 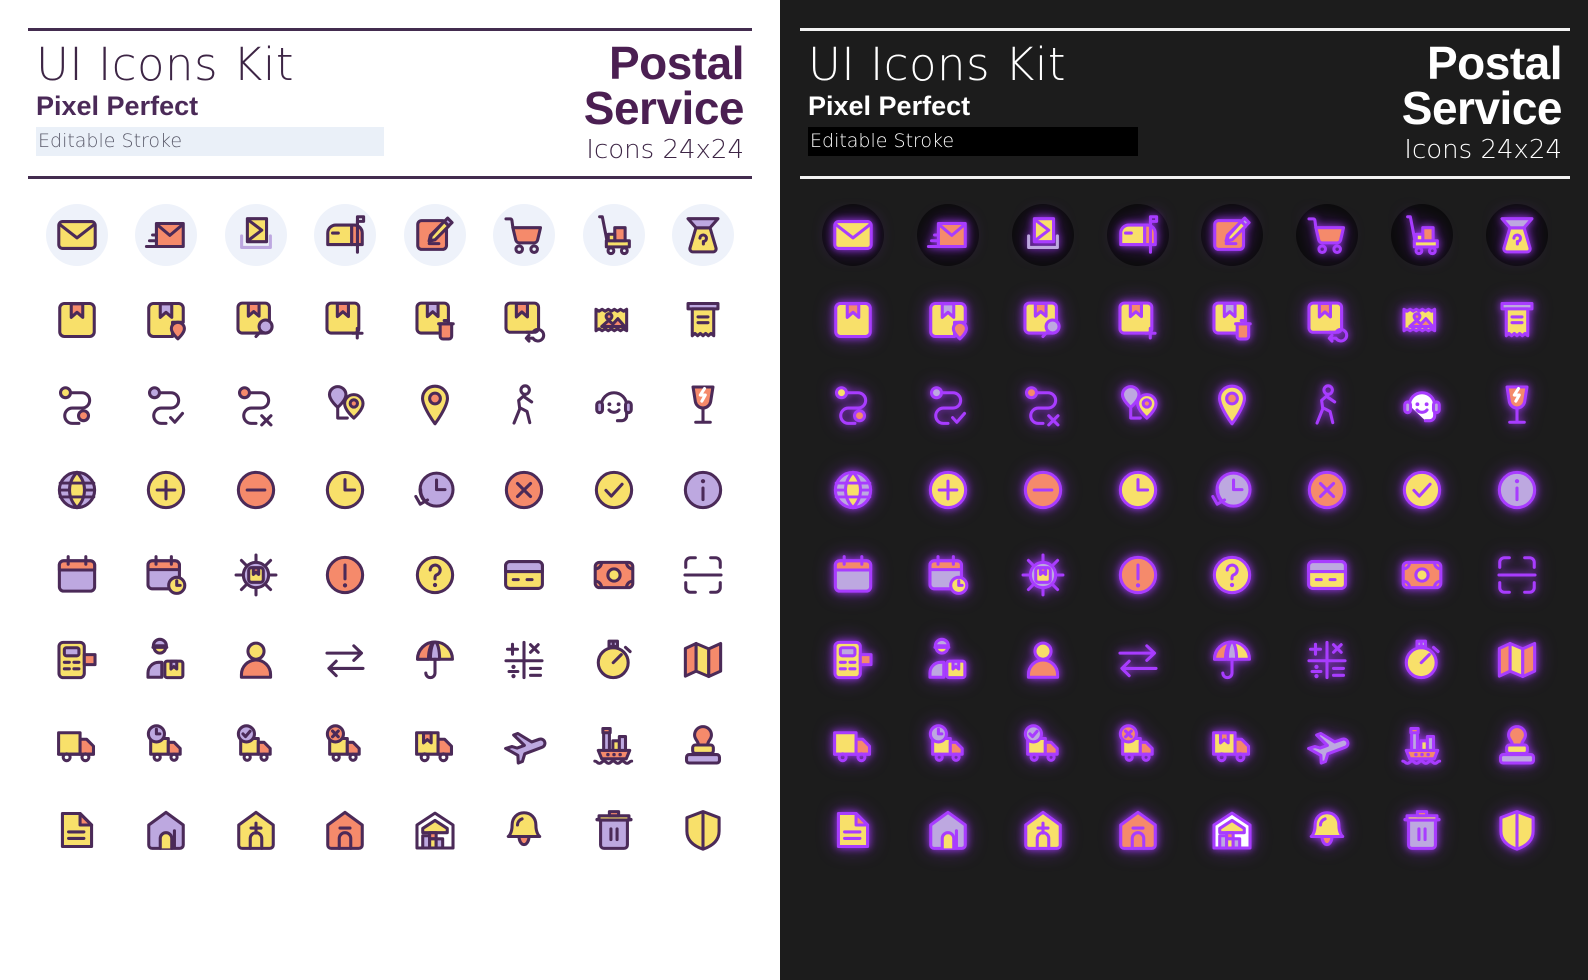 I want to click on post-office-add-icon, so click(x=1043, y=830).